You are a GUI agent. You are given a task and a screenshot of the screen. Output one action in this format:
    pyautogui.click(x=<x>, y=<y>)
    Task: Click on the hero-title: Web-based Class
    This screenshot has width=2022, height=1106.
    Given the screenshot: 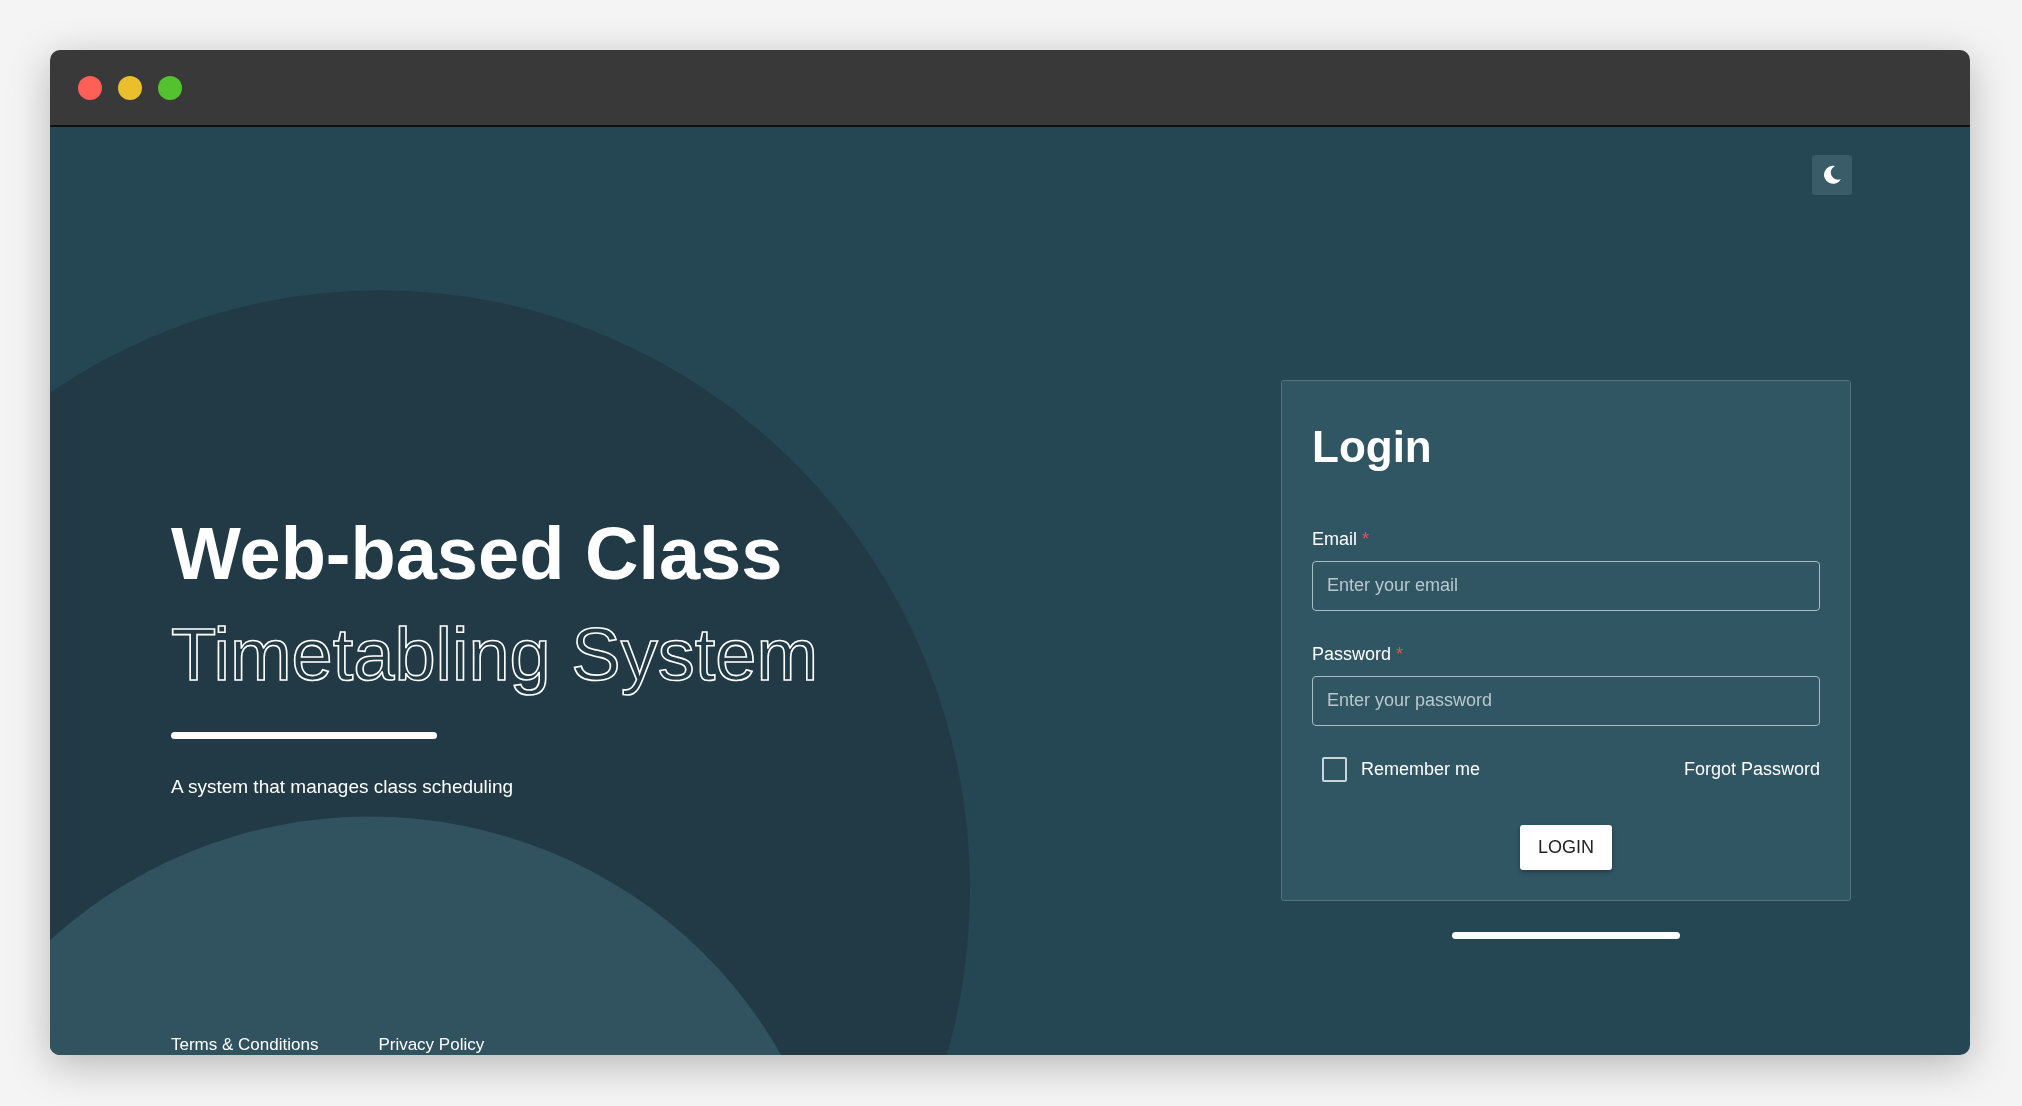 What is the action you would take?
    pyautogui.click(x=477, y=554)
    